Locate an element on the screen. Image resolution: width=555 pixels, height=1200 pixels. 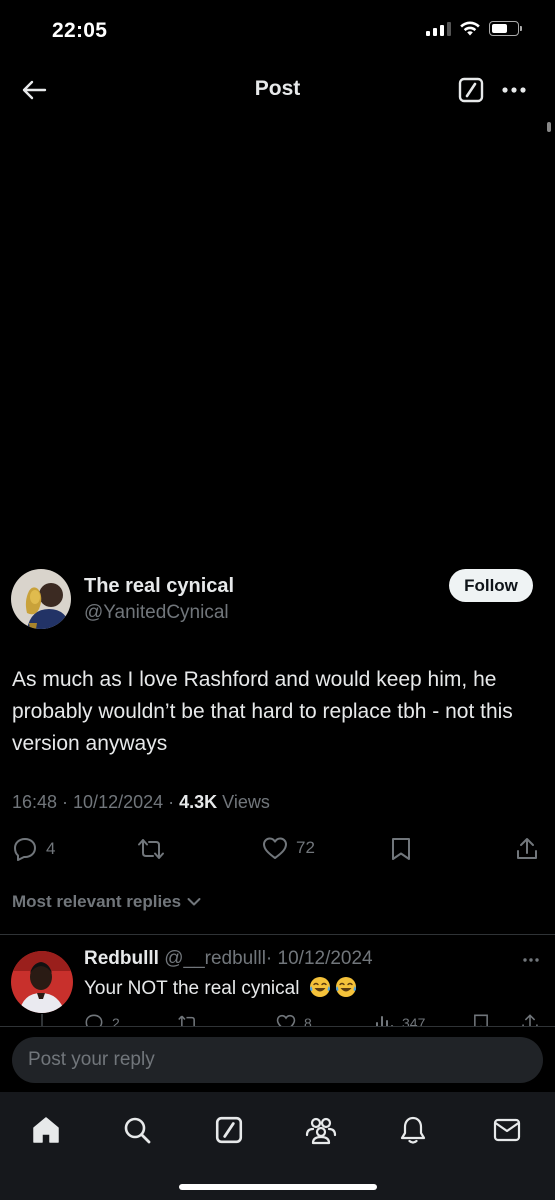
more-options-button is located at coordinates (514, 90).